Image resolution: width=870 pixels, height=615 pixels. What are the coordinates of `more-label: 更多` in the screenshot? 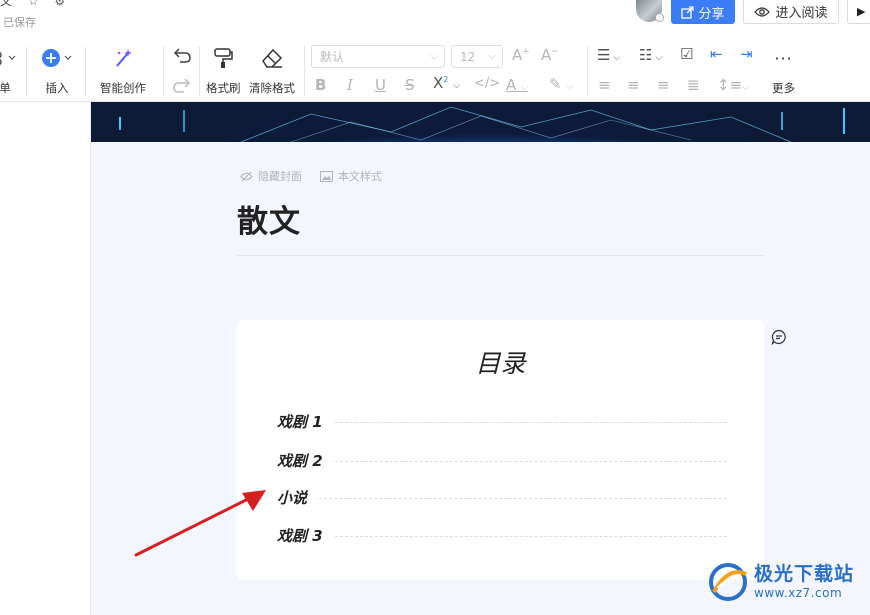 It's located at (783, 88).